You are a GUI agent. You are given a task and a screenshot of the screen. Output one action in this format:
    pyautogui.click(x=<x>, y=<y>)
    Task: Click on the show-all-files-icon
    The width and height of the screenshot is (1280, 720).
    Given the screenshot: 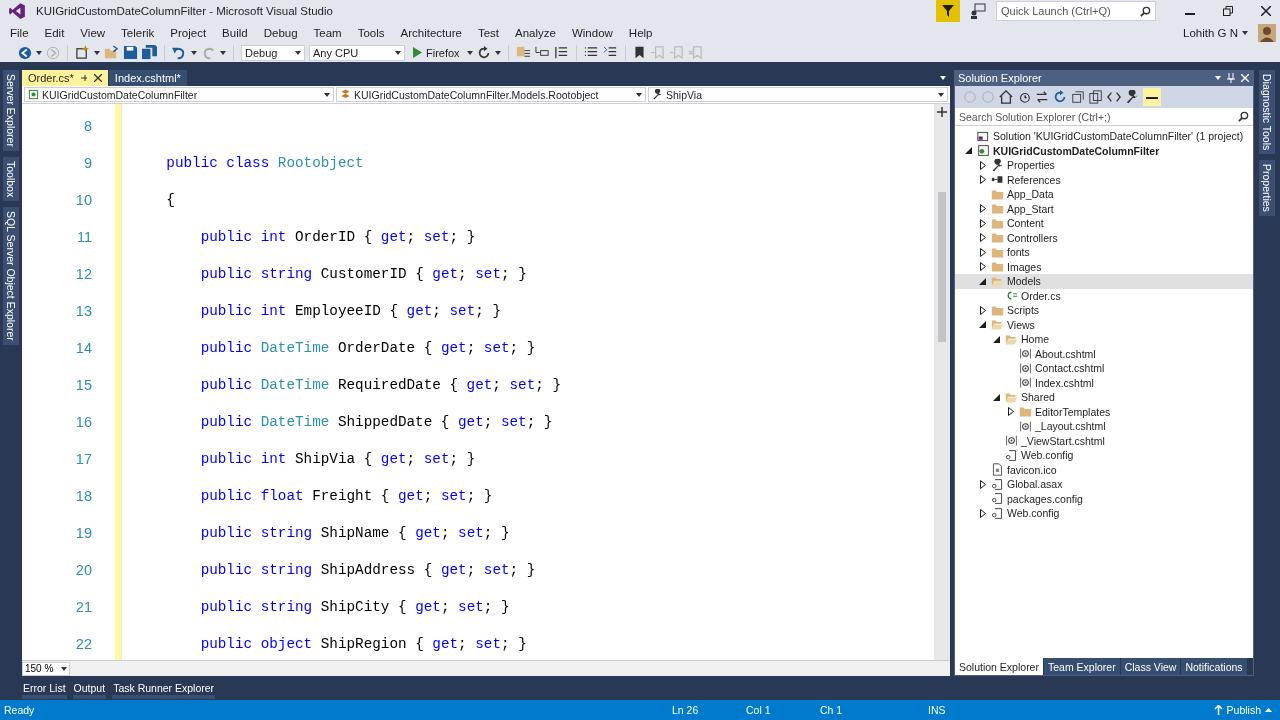 What is the action you would take?
    pyautogui.click(x=1096, y=97)
    